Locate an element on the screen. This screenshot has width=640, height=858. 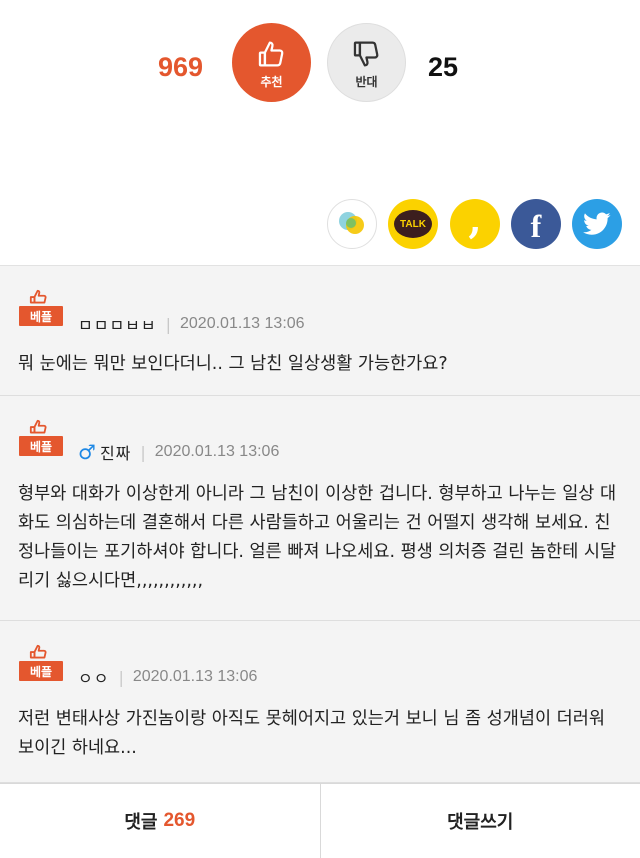
write-comment-button: 댓글쓰기 is located at coordinates (479, 821).